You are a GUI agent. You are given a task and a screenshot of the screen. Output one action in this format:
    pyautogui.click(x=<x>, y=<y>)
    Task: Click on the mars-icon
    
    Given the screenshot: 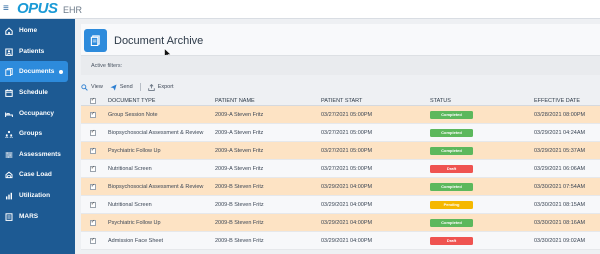 What is the action you would take?
    pyautogui.click(x=9, y=216)
    